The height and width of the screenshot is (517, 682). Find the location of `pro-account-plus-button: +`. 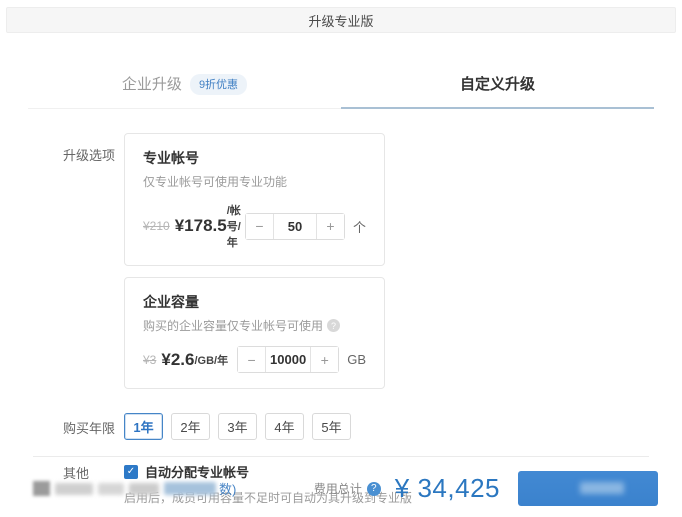

pro-account-plus-button: + is located at coordinates (330, 226).